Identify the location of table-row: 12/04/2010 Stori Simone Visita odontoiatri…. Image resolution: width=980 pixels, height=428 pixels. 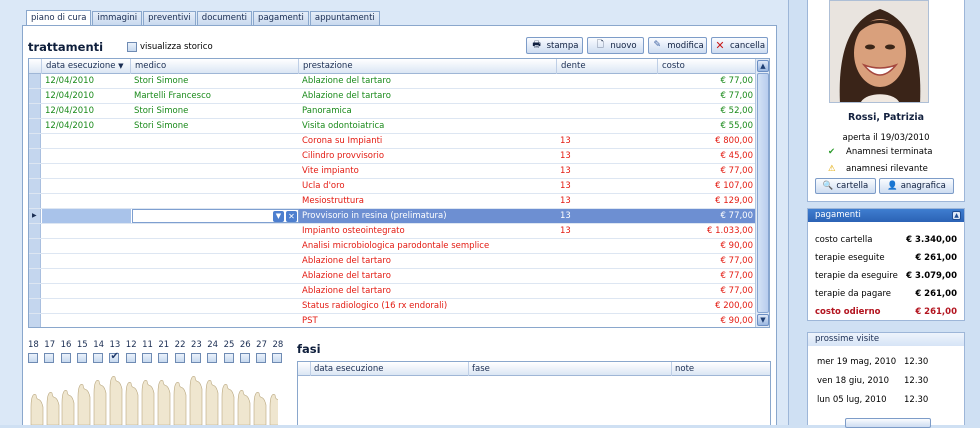
(393, 126).